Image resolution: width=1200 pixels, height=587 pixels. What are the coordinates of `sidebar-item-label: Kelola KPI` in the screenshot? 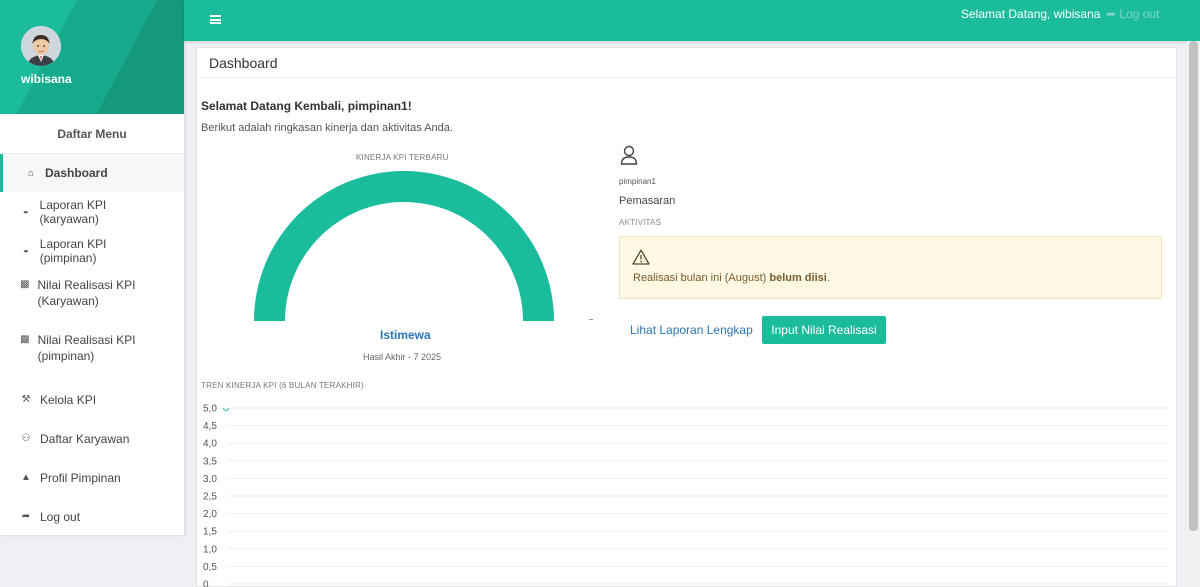 It's located at (68, 399).